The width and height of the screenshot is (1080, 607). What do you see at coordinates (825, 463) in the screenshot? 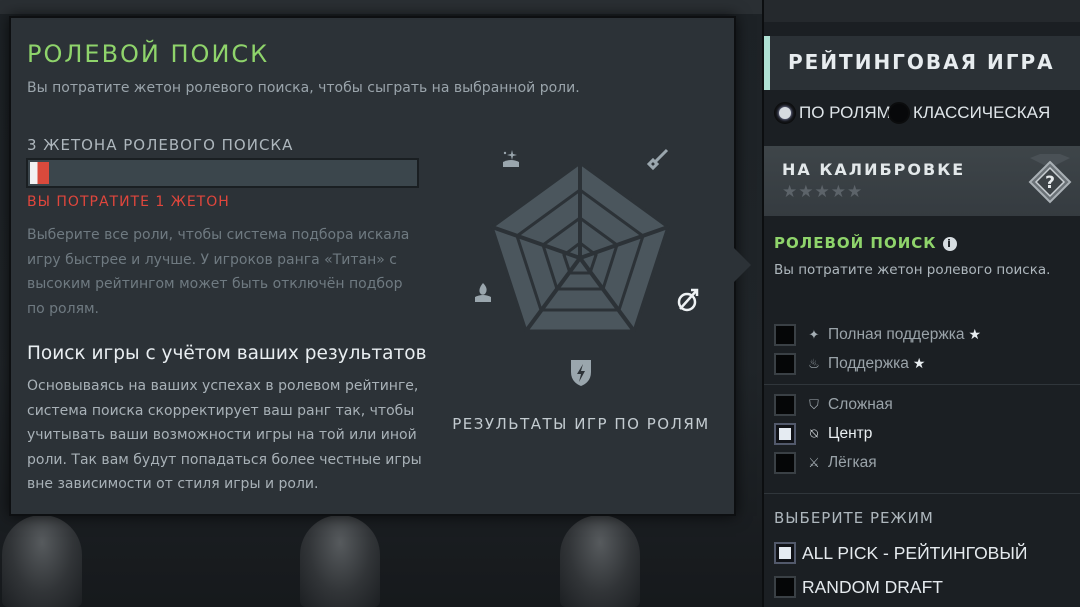
I see `role-safe-lane: ⚔ Лёгкая` at bounding box center [825, 463].